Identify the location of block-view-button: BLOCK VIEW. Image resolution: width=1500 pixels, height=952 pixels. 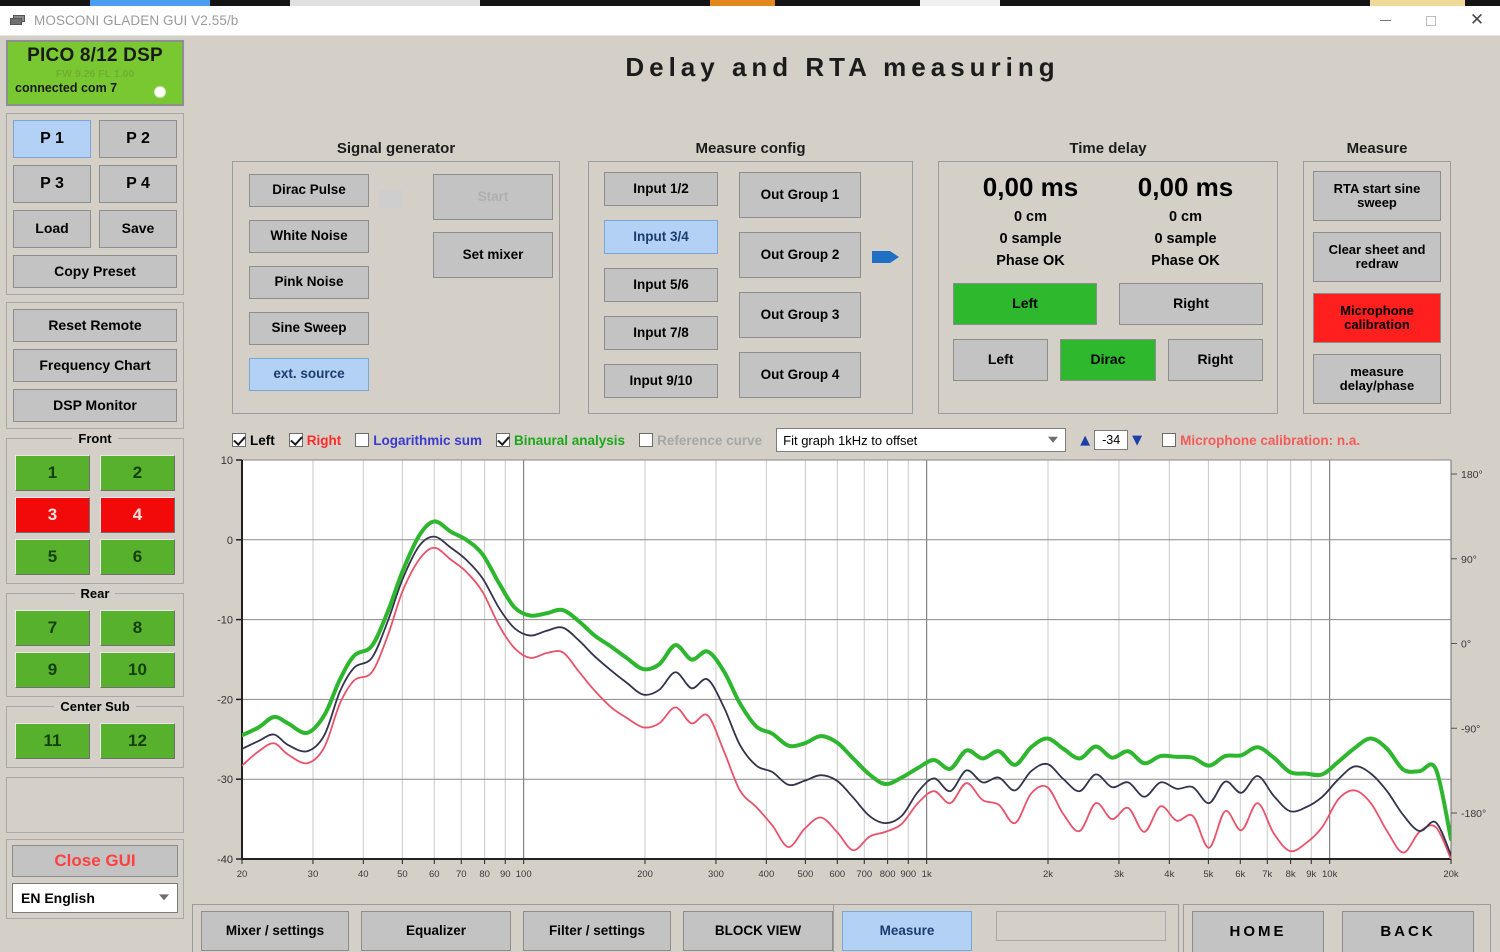
(758, 931).